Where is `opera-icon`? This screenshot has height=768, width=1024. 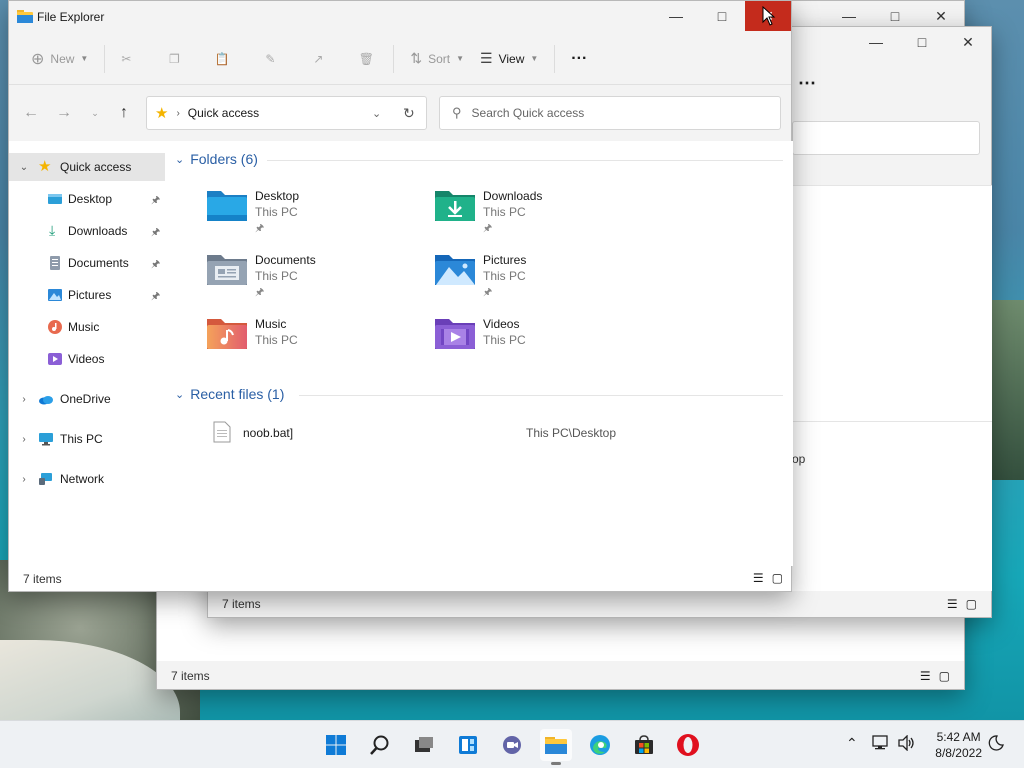
opera-icon is located at coordinates (688, 745).